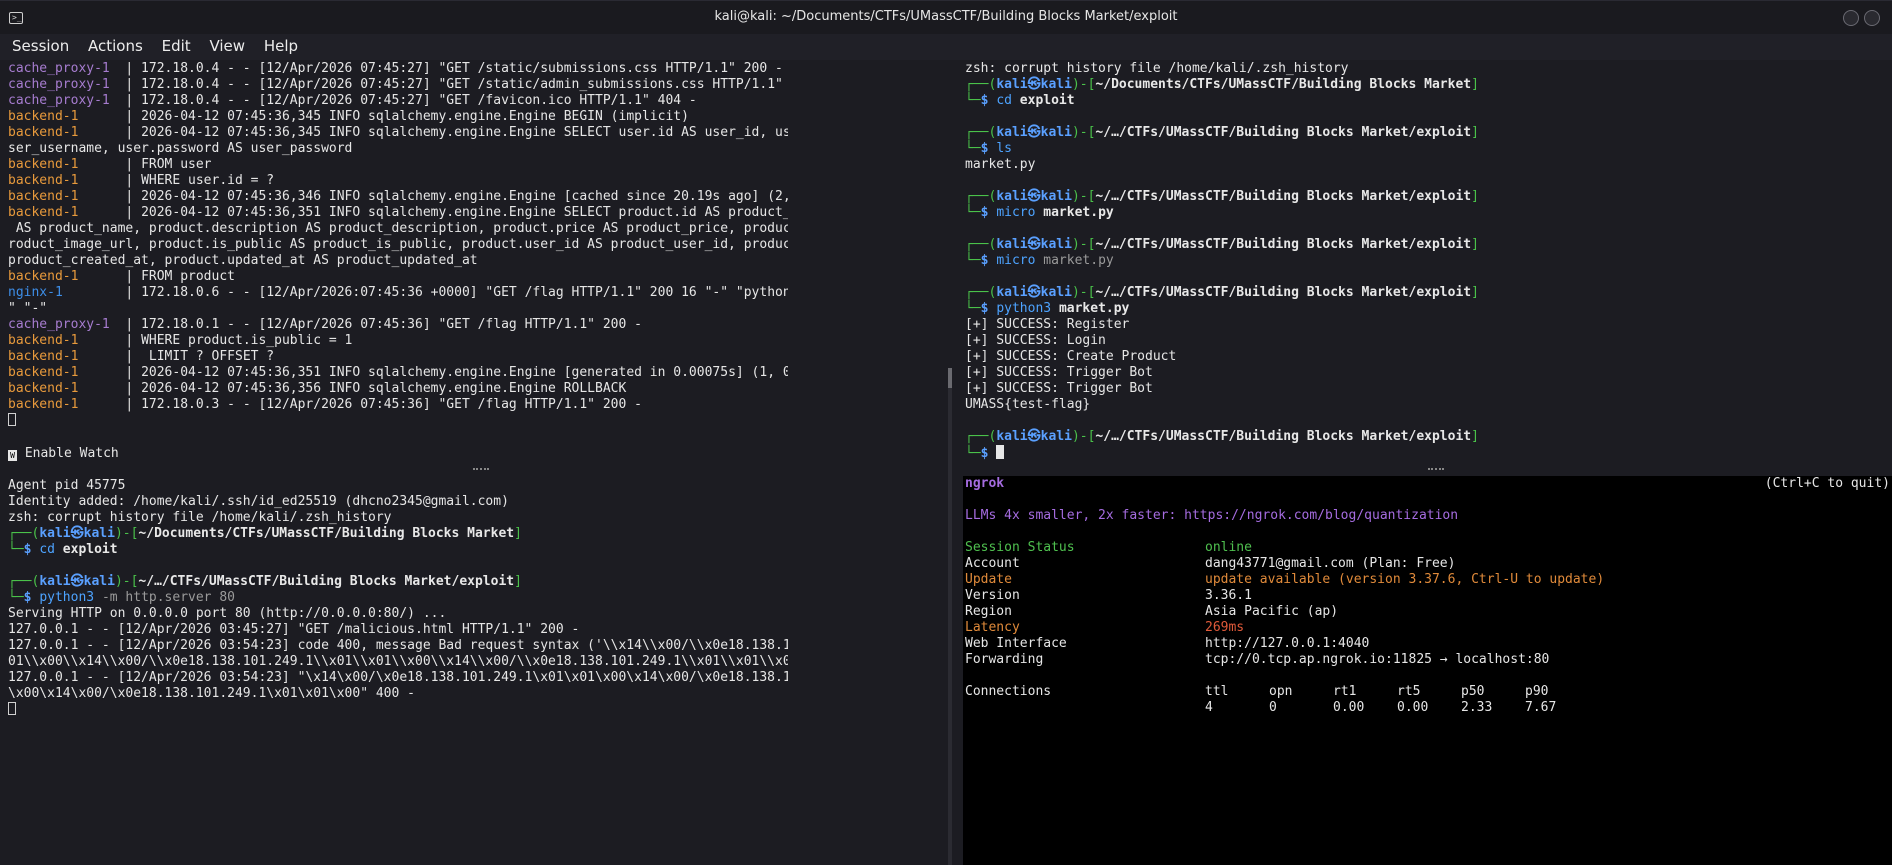  Describe the element at coordinates (1059, 372) in the screenshot. I see `output-line: [+] SUCCESS: Trigger Bot` at that location.